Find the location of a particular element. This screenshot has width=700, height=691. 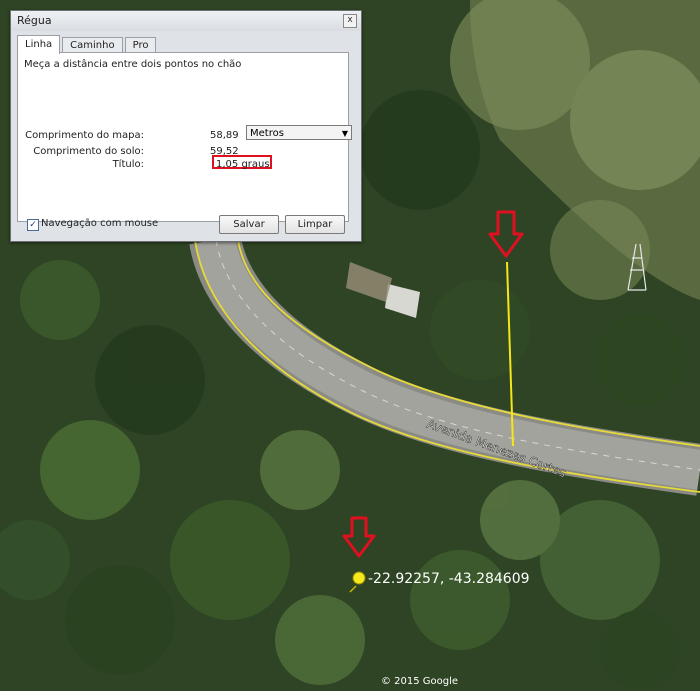

heading-value: 1,05 graus is located at coordinates (243, 164).